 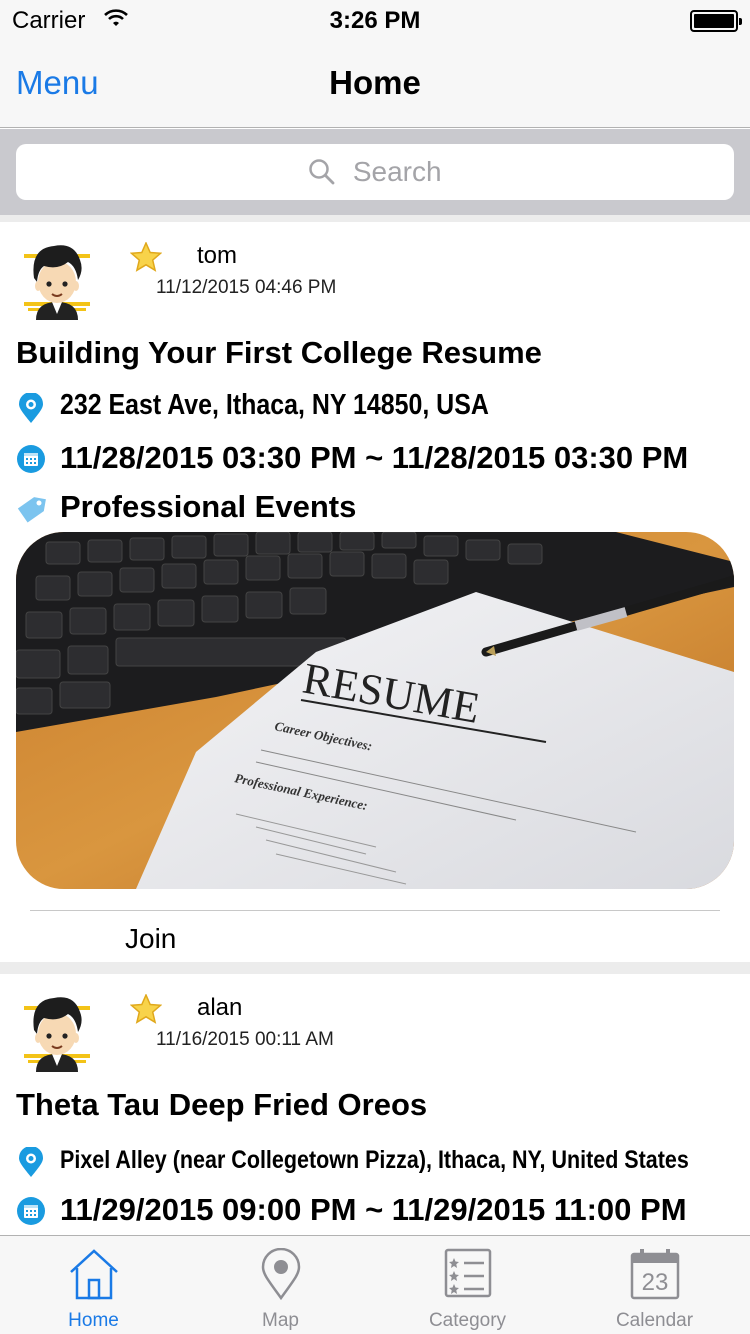 What do you see at coordinates (150, 939) in the screenshot?
I see `join-button: Join` at bounding box center [150, 939].